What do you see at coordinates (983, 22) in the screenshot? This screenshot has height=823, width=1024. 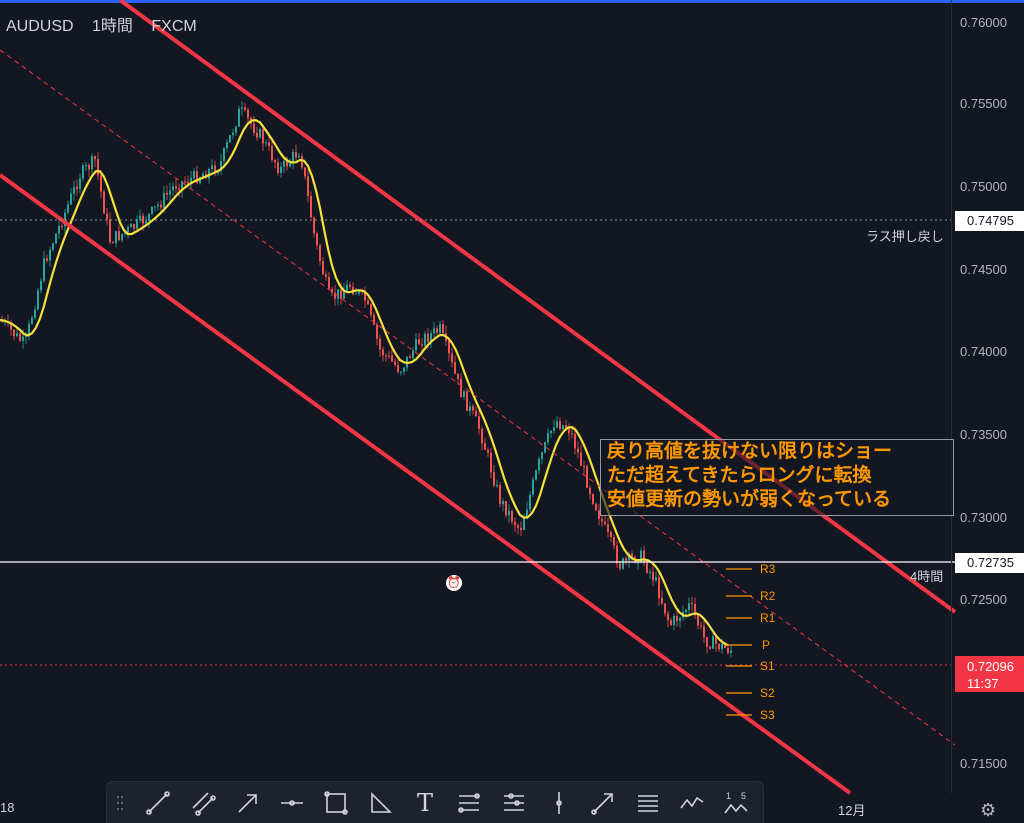 I see `price-tick: 0.76000` at bounding box center [983, 22].